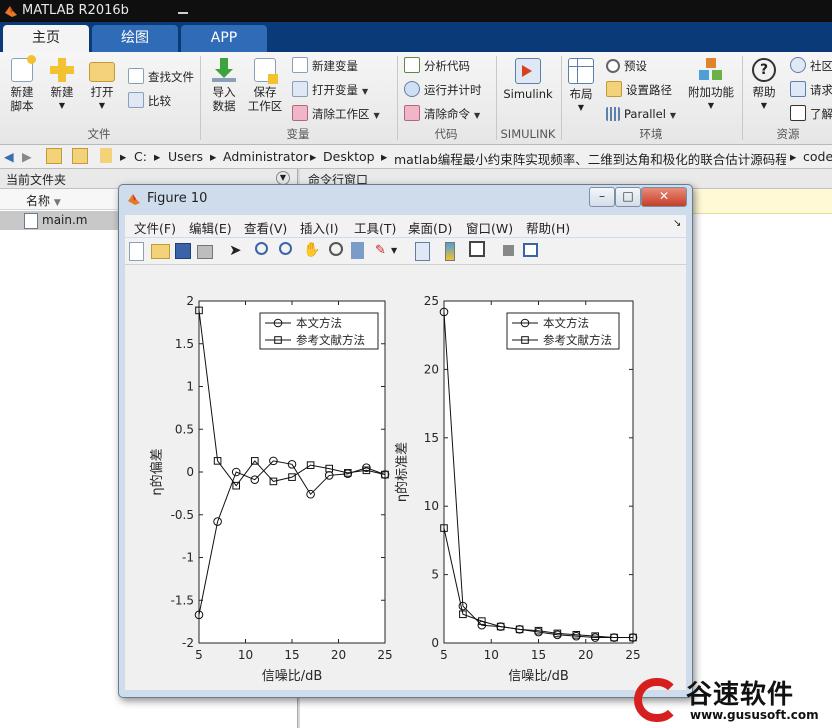 The width and height of the screenshot is (832, 728). What do you see at coordinates (375, 227) in the screenshot?
I see `menu-tools: 工具(T)` at bounding box center [375, 227].